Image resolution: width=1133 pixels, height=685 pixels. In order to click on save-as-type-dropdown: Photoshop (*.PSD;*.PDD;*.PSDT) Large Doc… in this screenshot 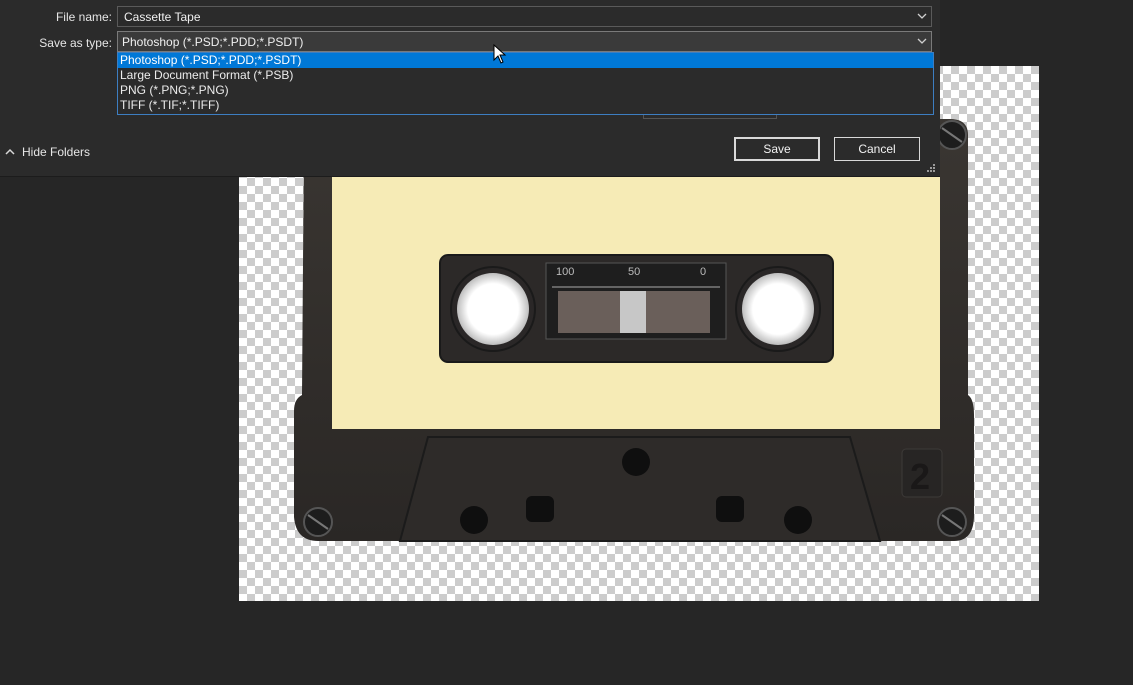, I will do `click(525, 83)`.